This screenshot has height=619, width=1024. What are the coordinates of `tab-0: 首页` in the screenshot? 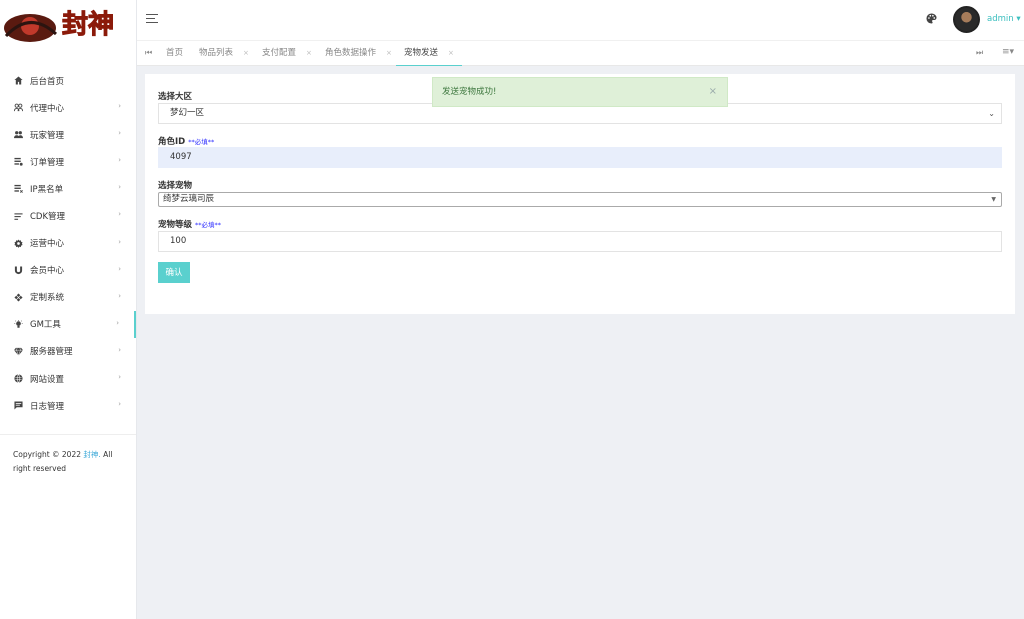 It's located at (174, 53).